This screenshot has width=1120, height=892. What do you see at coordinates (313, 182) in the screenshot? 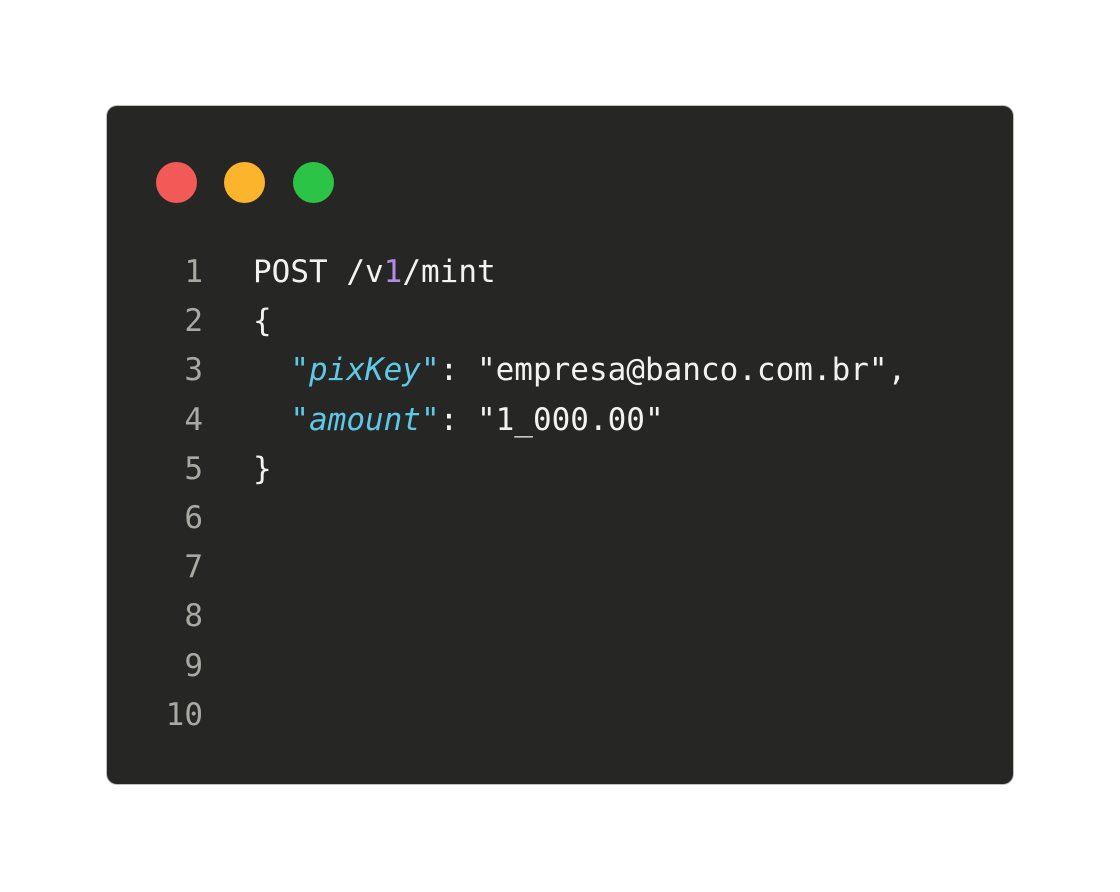
I see `maximize-button` at bounding box center [313, 182].